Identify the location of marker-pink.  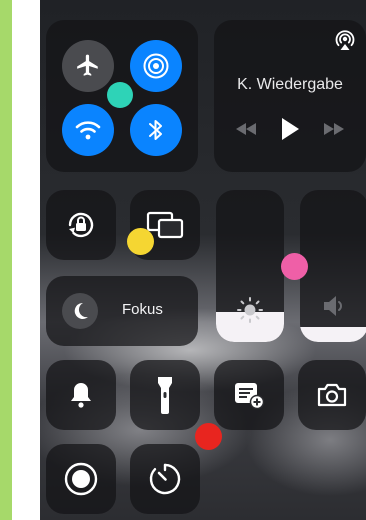
(294, 266).